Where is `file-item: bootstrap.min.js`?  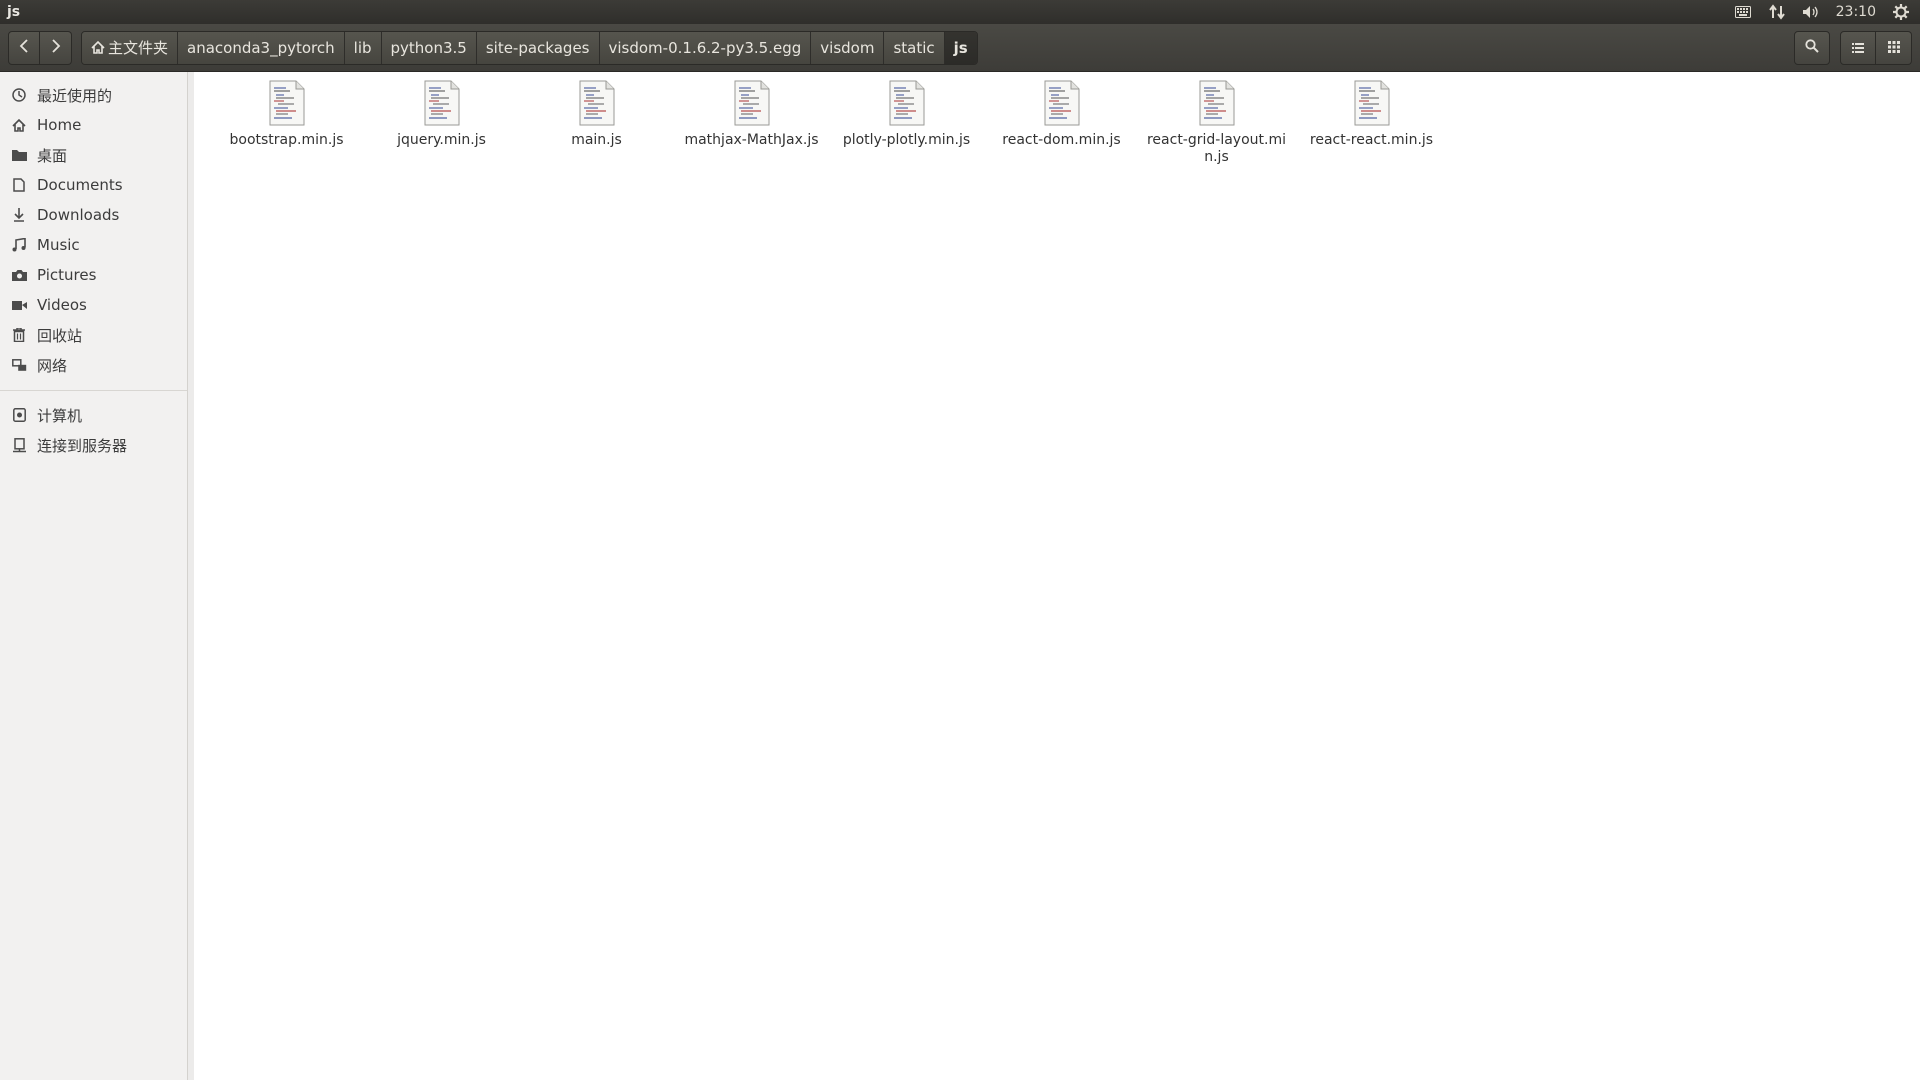 file-item: bootstrap.min.js is located at coordinates (286, 123).